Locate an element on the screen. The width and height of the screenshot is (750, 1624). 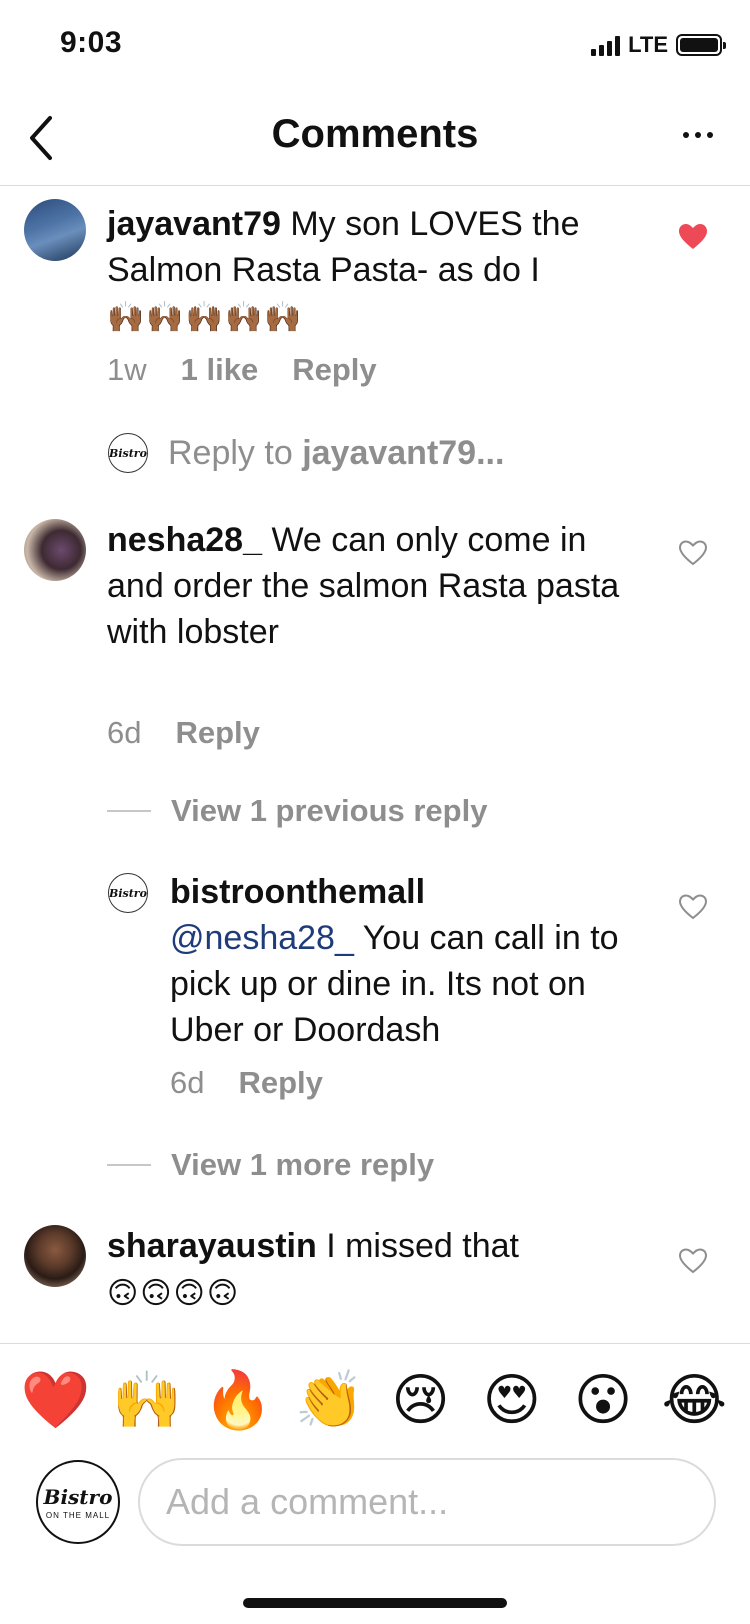
view-previous-replies: View 1 previous reply is located at coordinates (297, 811).